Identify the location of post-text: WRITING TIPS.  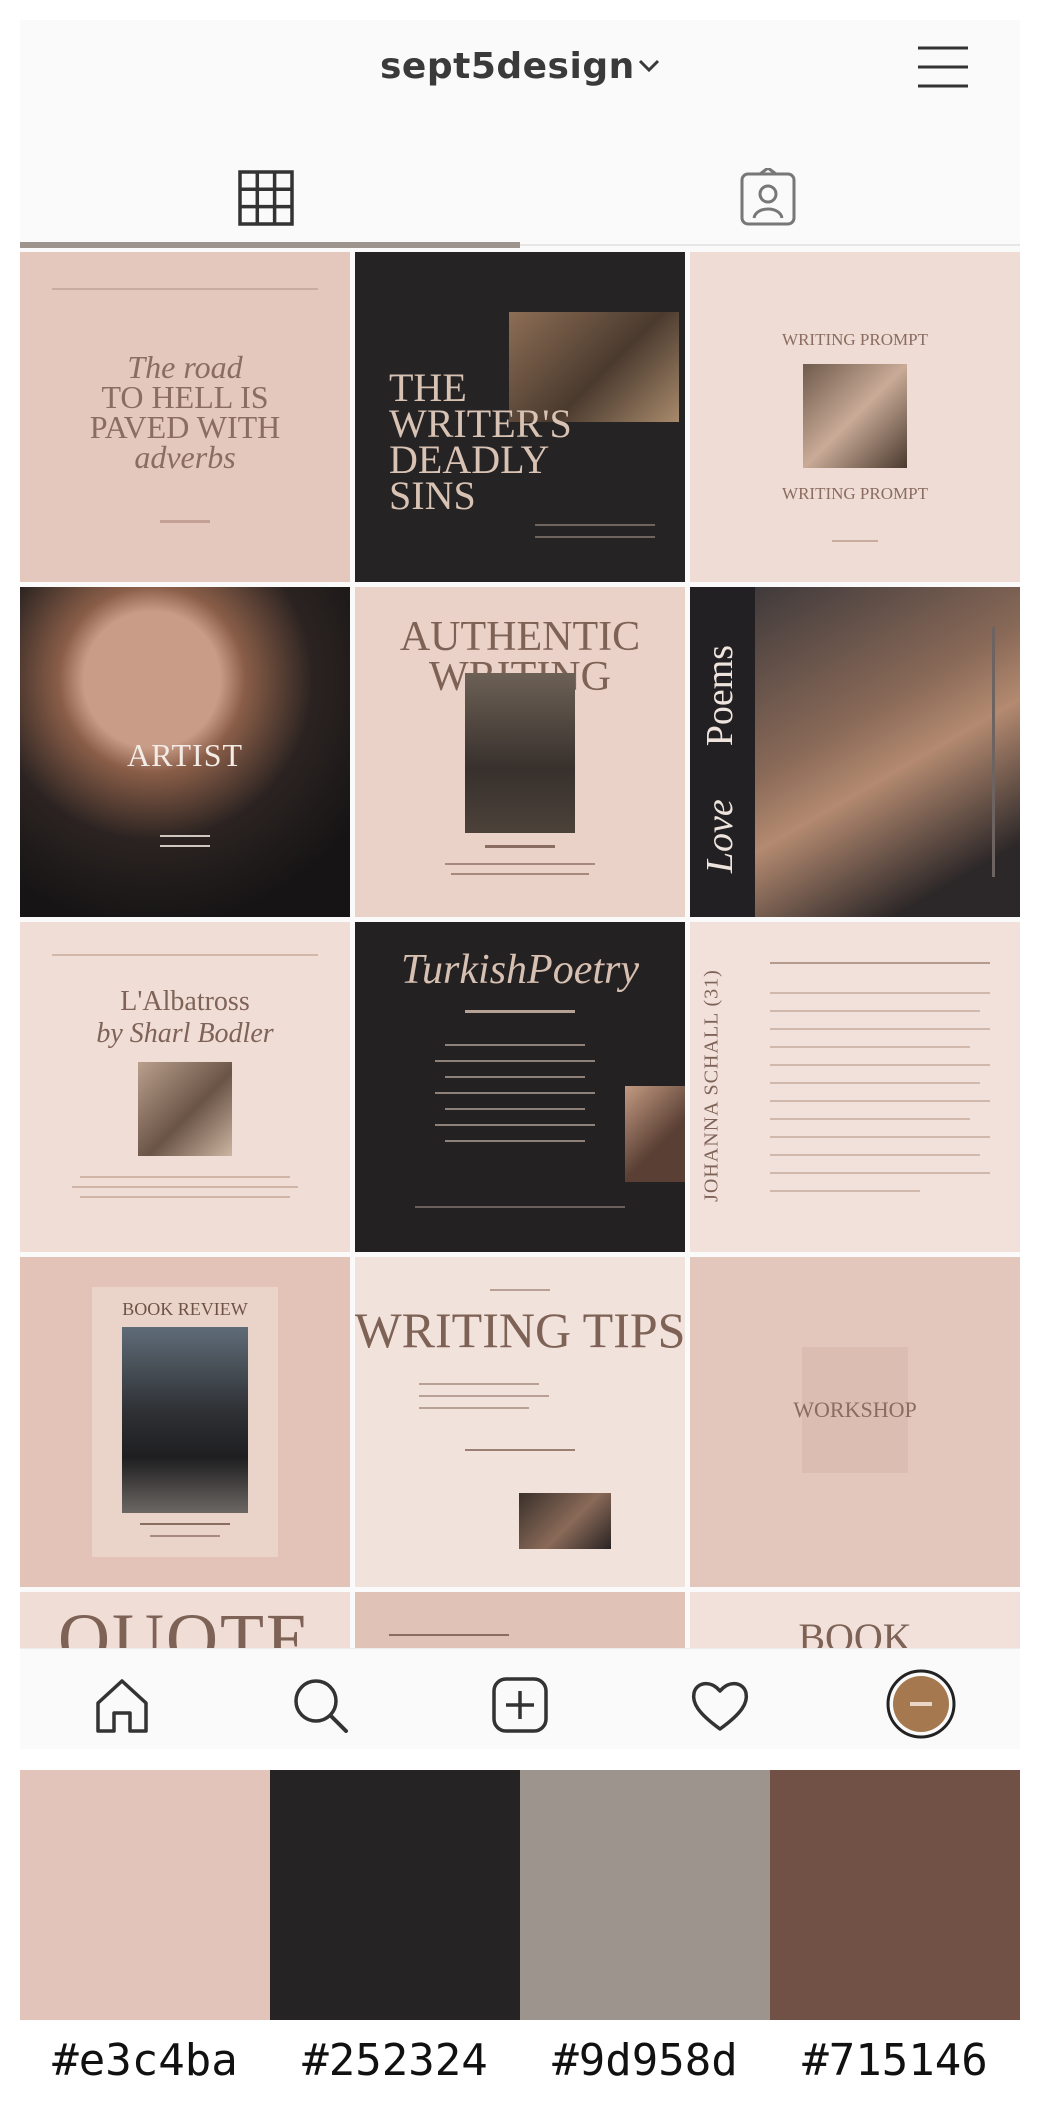
(520, 1330).